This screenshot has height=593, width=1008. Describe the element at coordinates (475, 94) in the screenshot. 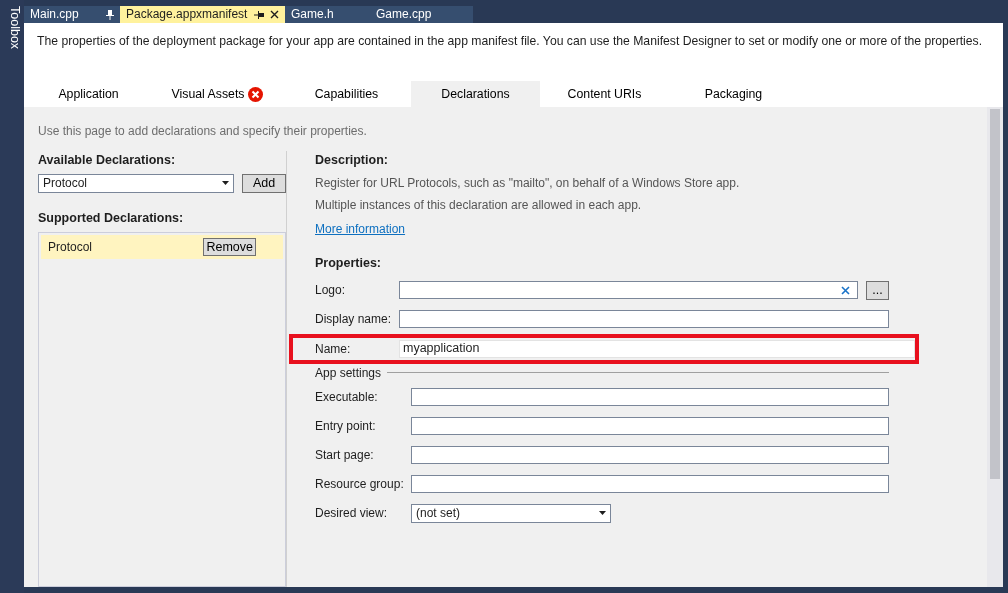

I see `manifest-tab: Declarations` at that location.